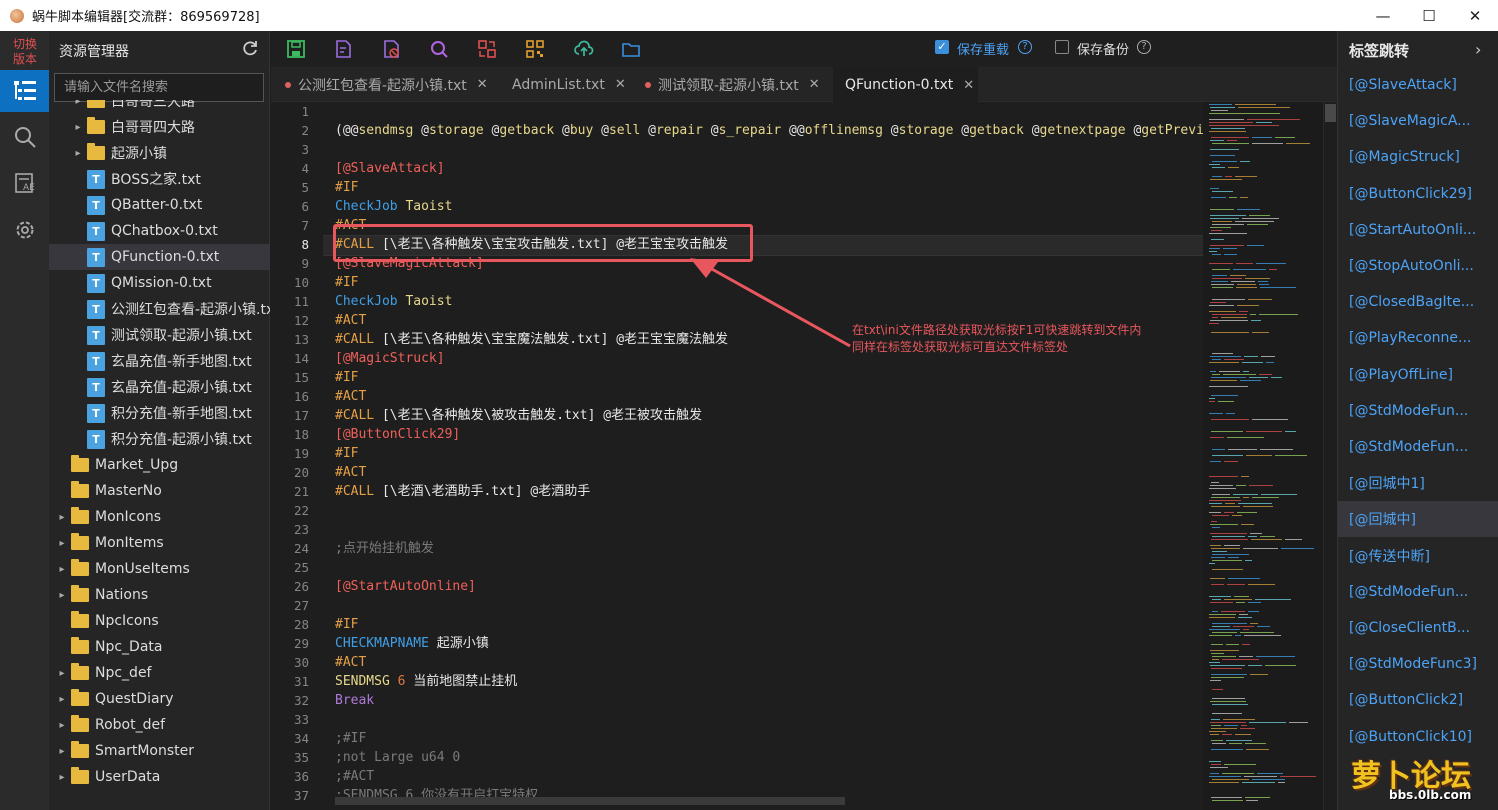 This screenshot has width=1498, height=810. I want to click on backup-checkbox, so click(1062, 47).